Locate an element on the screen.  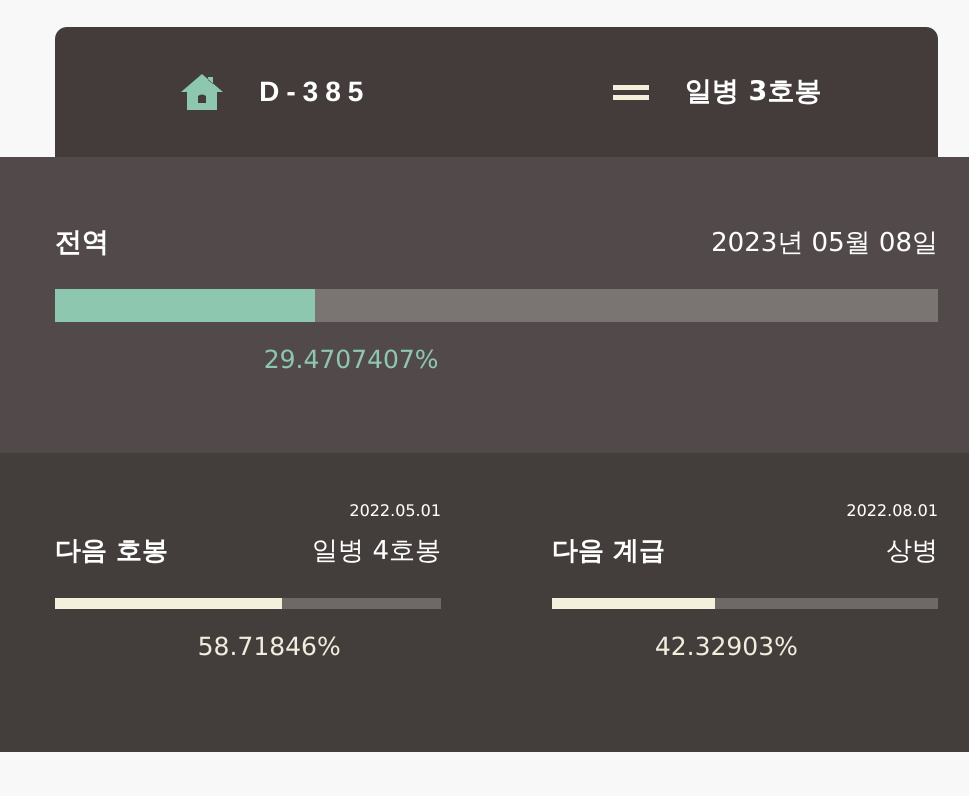
progress-percent: 42.32903% is located at coordinates (726, 647).